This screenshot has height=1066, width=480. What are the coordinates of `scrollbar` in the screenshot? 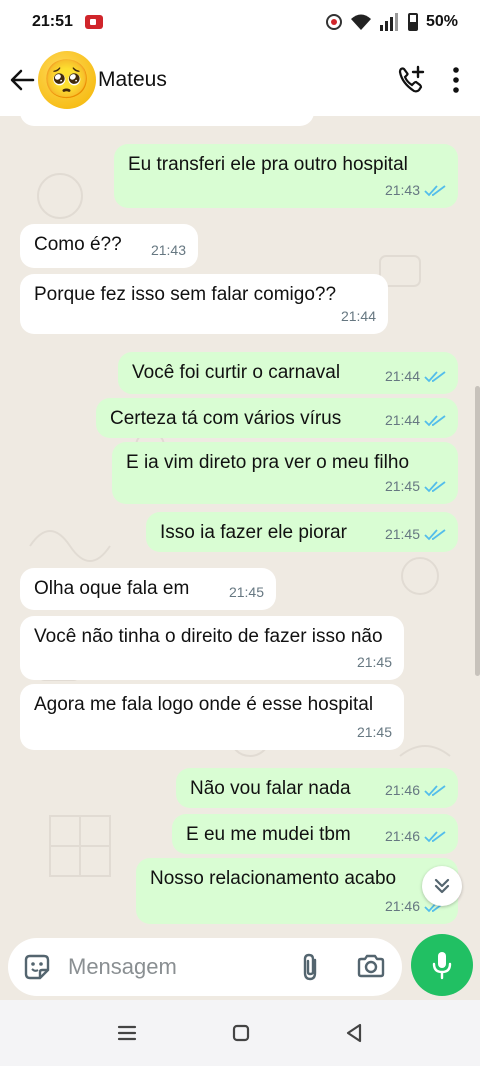 It's located at (477, 531).